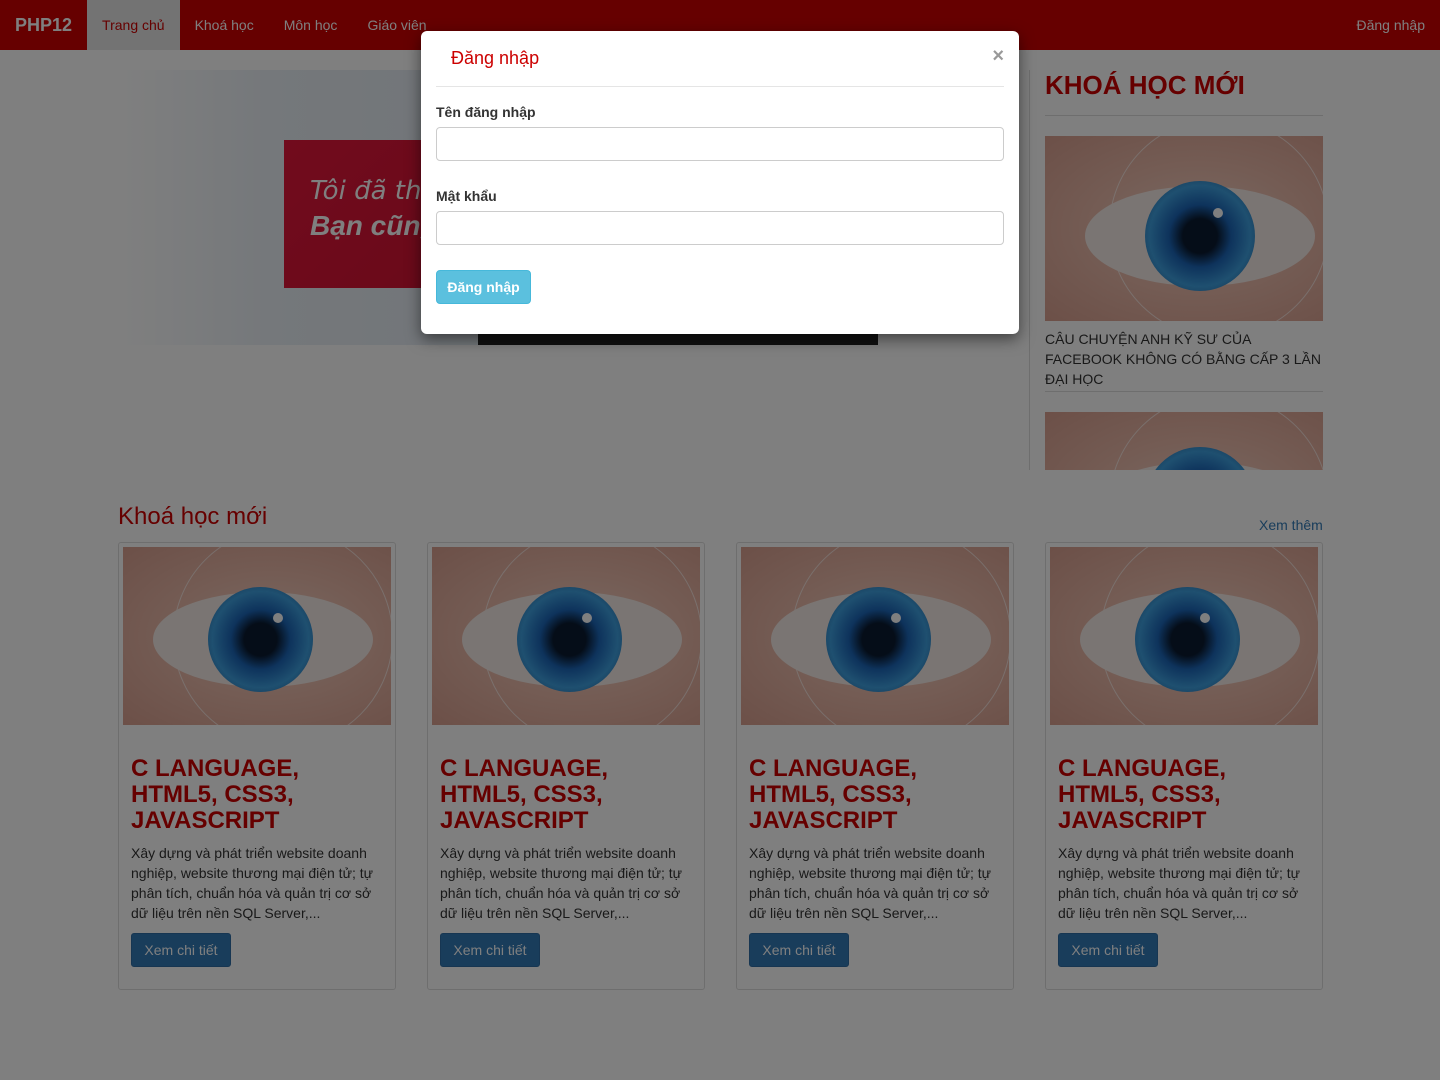 This screenshot has height=1080, width=1440. Describe the element at coordinates (998, 56) in the screenshot. I see `close-icon: ×` at that location.